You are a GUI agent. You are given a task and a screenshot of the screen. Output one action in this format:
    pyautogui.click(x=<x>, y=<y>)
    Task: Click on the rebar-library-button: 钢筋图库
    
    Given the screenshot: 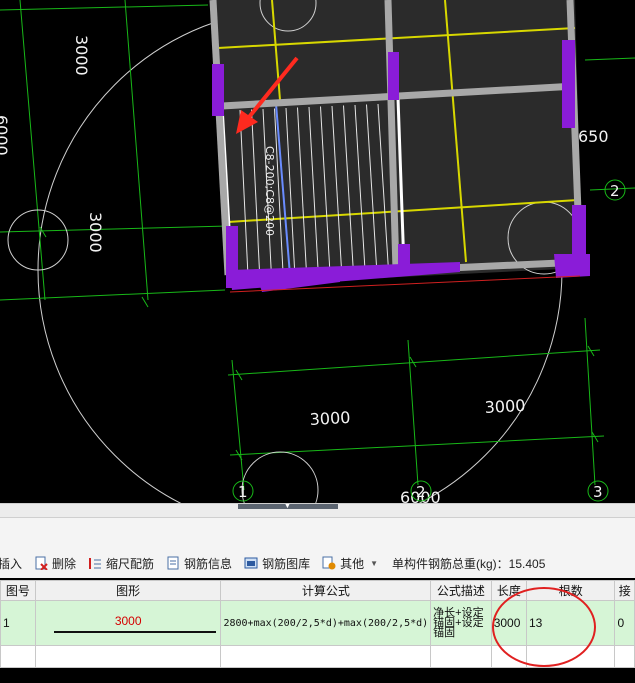 What is the action you would take?
    pyautogui.click(x=277, y=563)
    